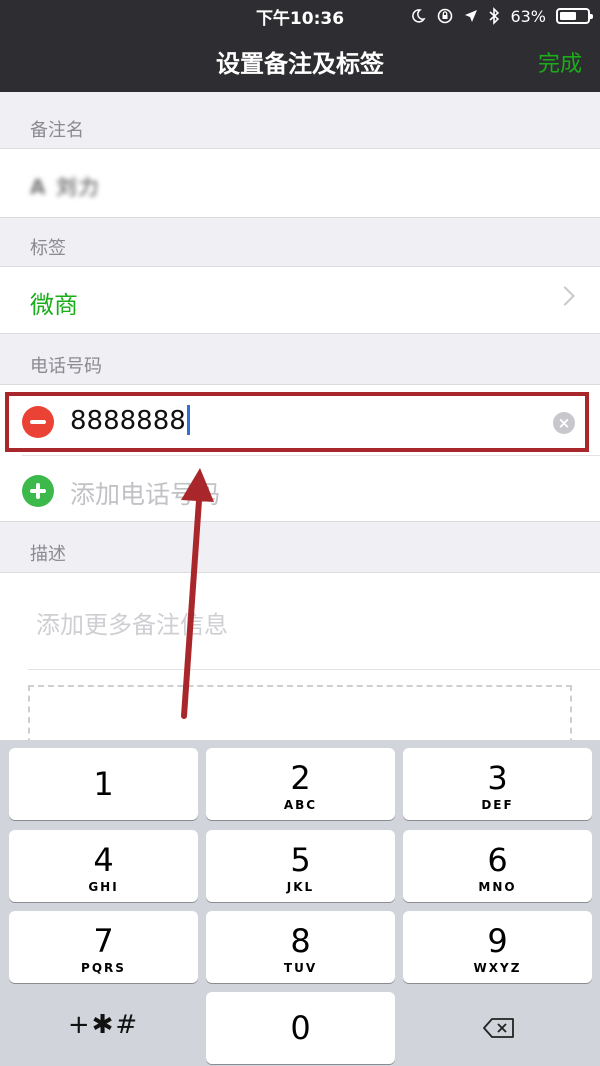 The width and height of the screenshot is (600, 1066). I want to click on moon-icon, so click(419, 16).